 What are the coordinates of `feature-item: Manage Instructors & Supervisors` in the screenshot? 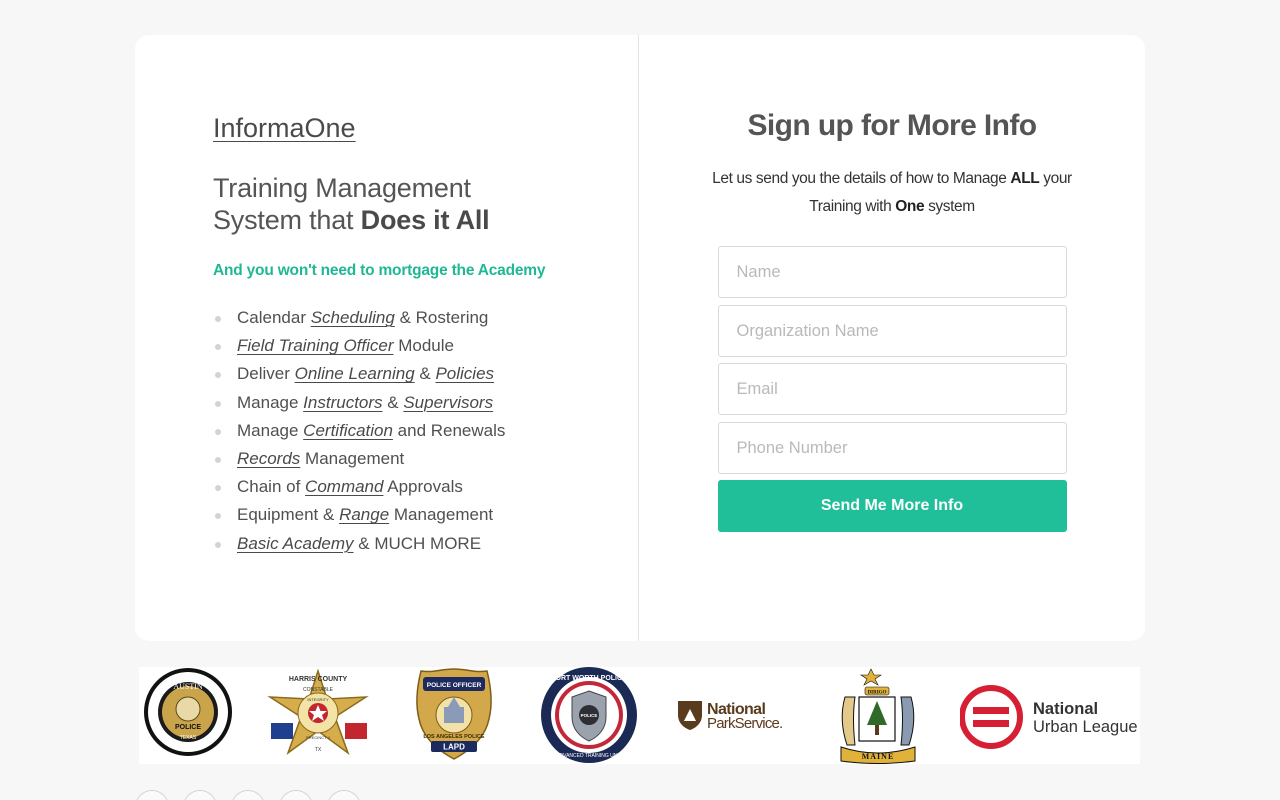 It's located at (425, 403).